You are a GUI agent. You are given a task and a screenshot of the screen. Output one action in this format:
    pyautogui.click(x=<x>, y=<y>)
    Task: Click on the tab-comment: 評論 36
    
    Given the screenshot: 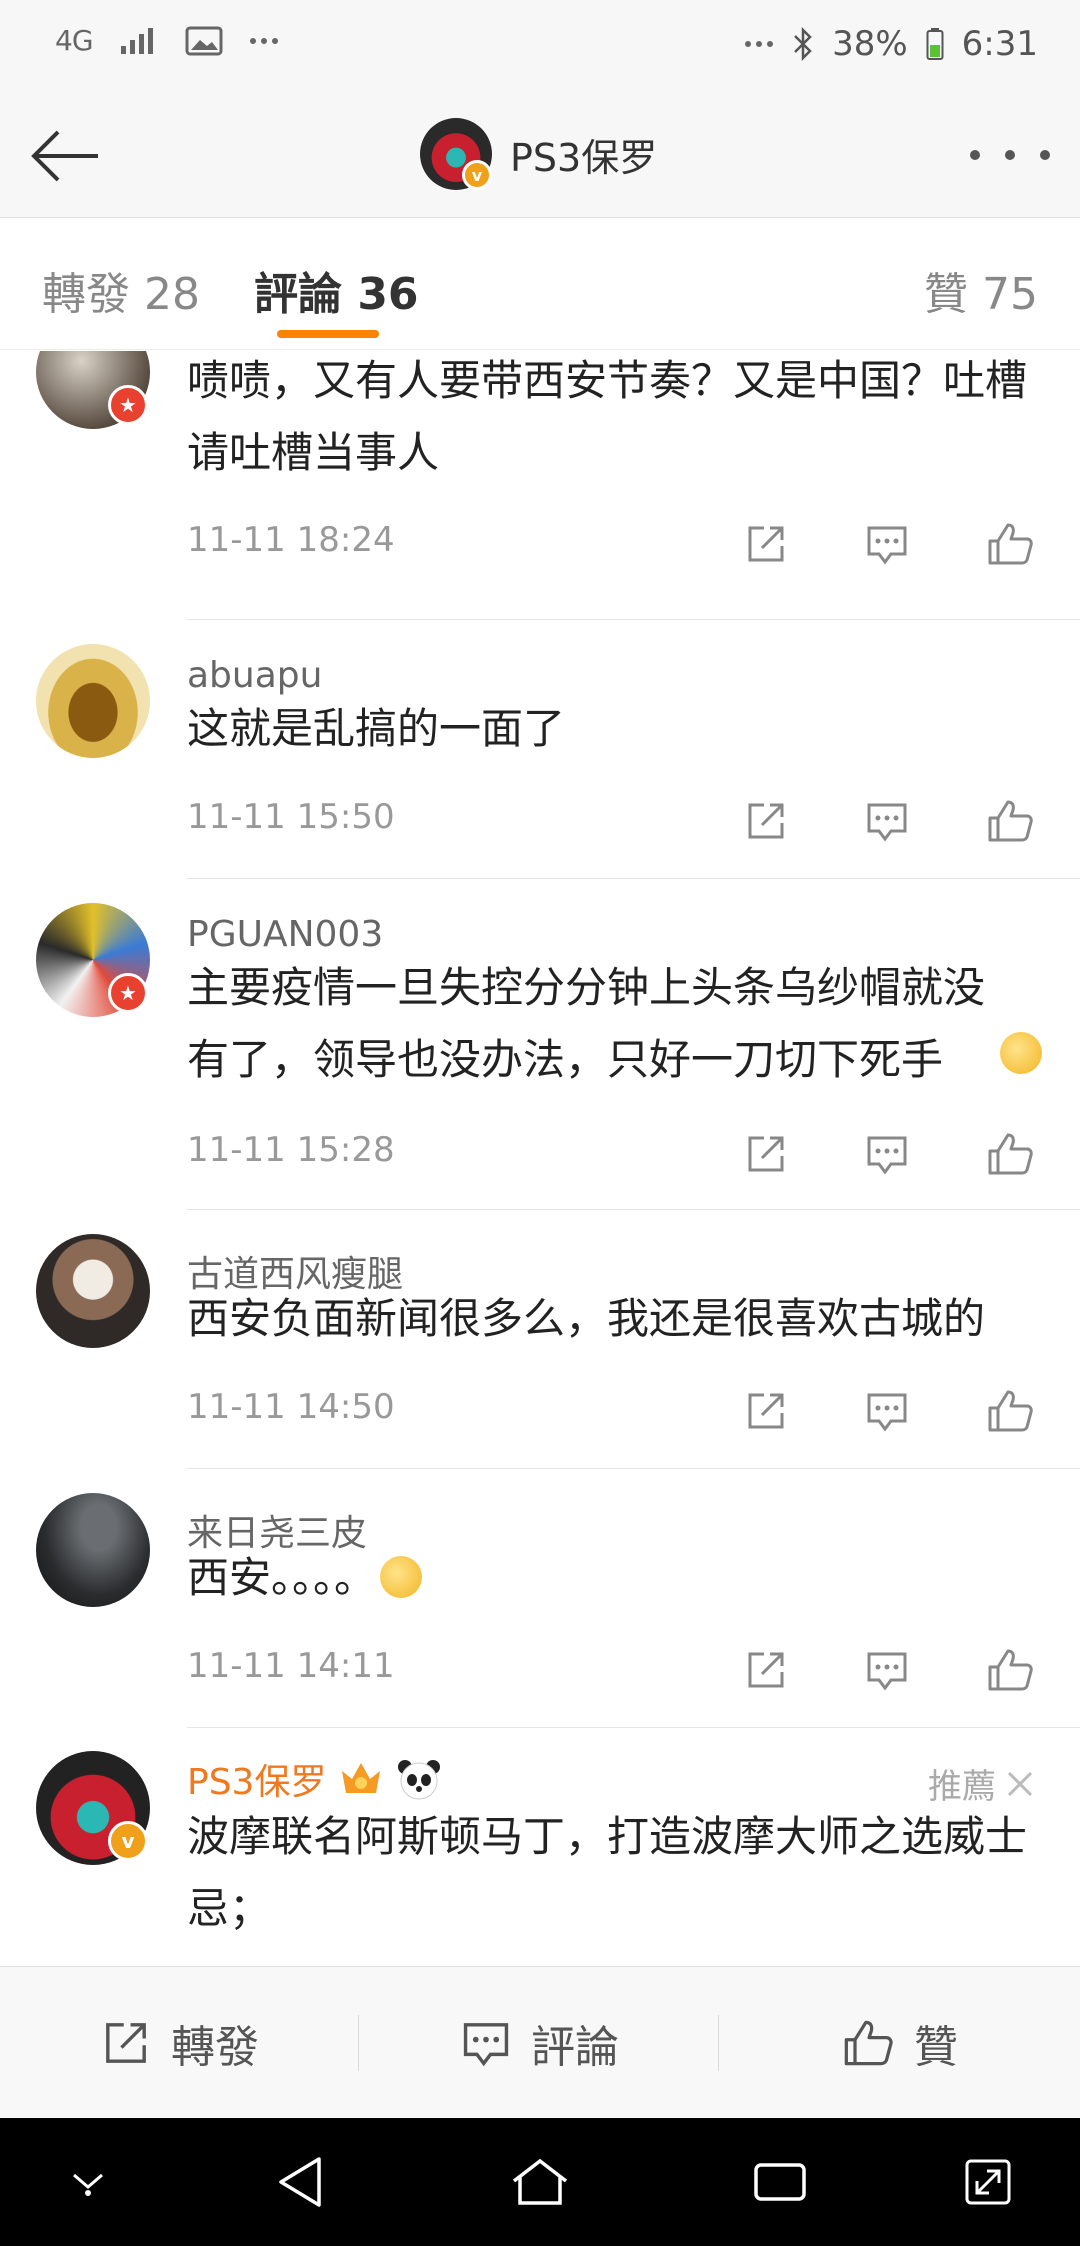 What is the action you would take?
    pyautogui.click(x=336, y=290)
    